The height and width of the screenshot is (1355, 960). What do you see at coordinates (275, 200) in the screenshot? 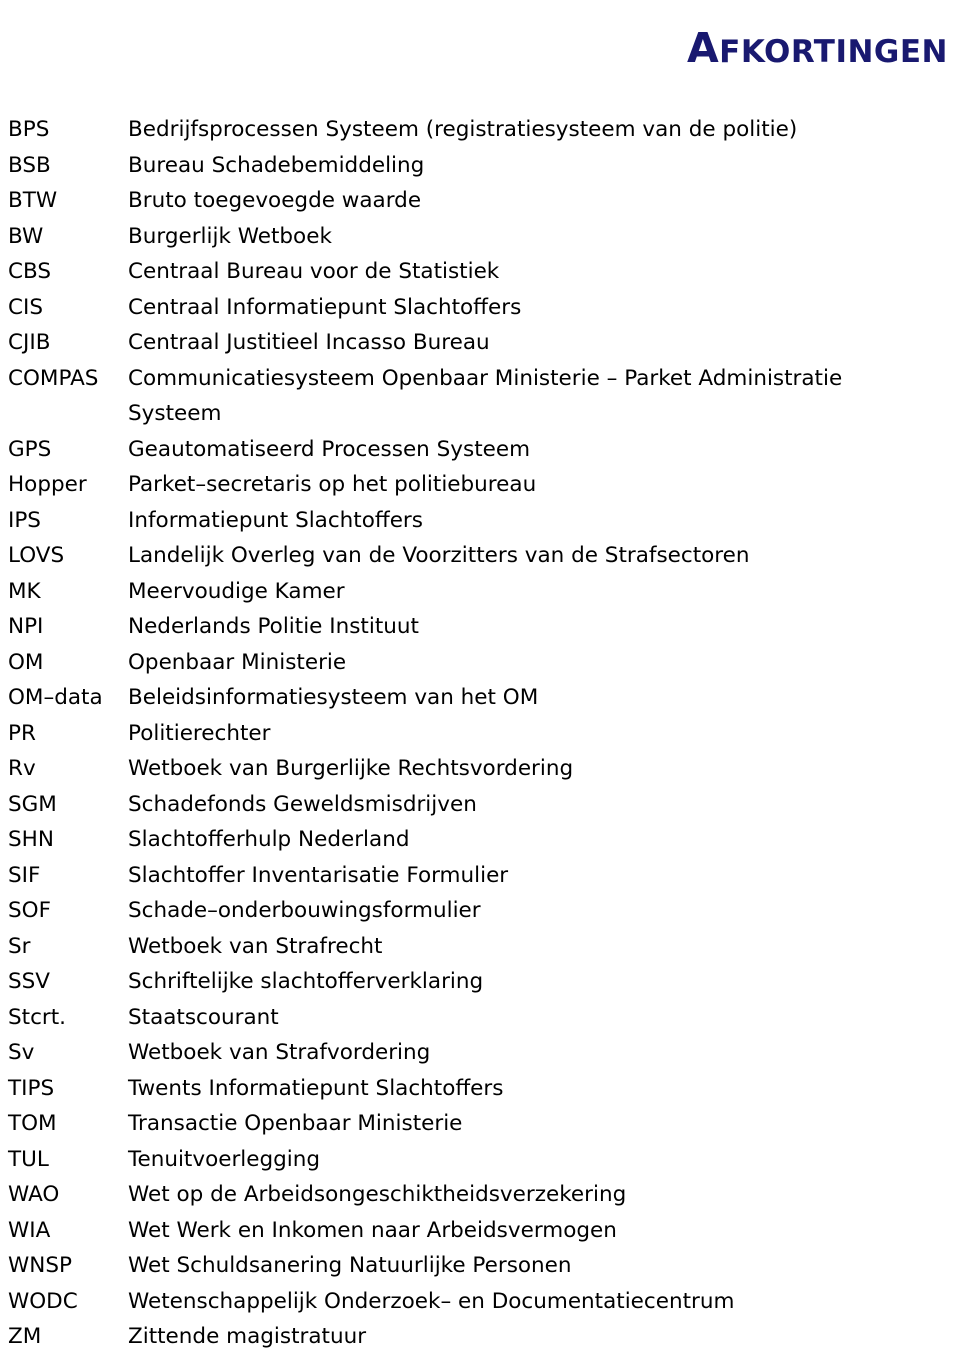
I see `abbreviation-definition: Bruto toegevoegde waarde` at bounding box center [275, 200].